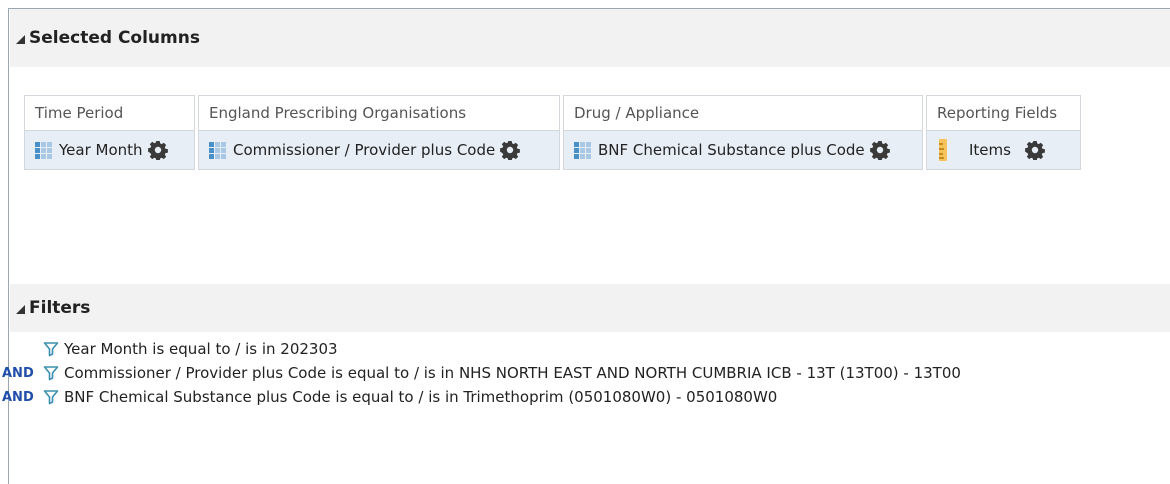  Describe the element at coordinates (590, 38) in the screenshot. I see `selected-columns-header: Selected Columns` at that location.